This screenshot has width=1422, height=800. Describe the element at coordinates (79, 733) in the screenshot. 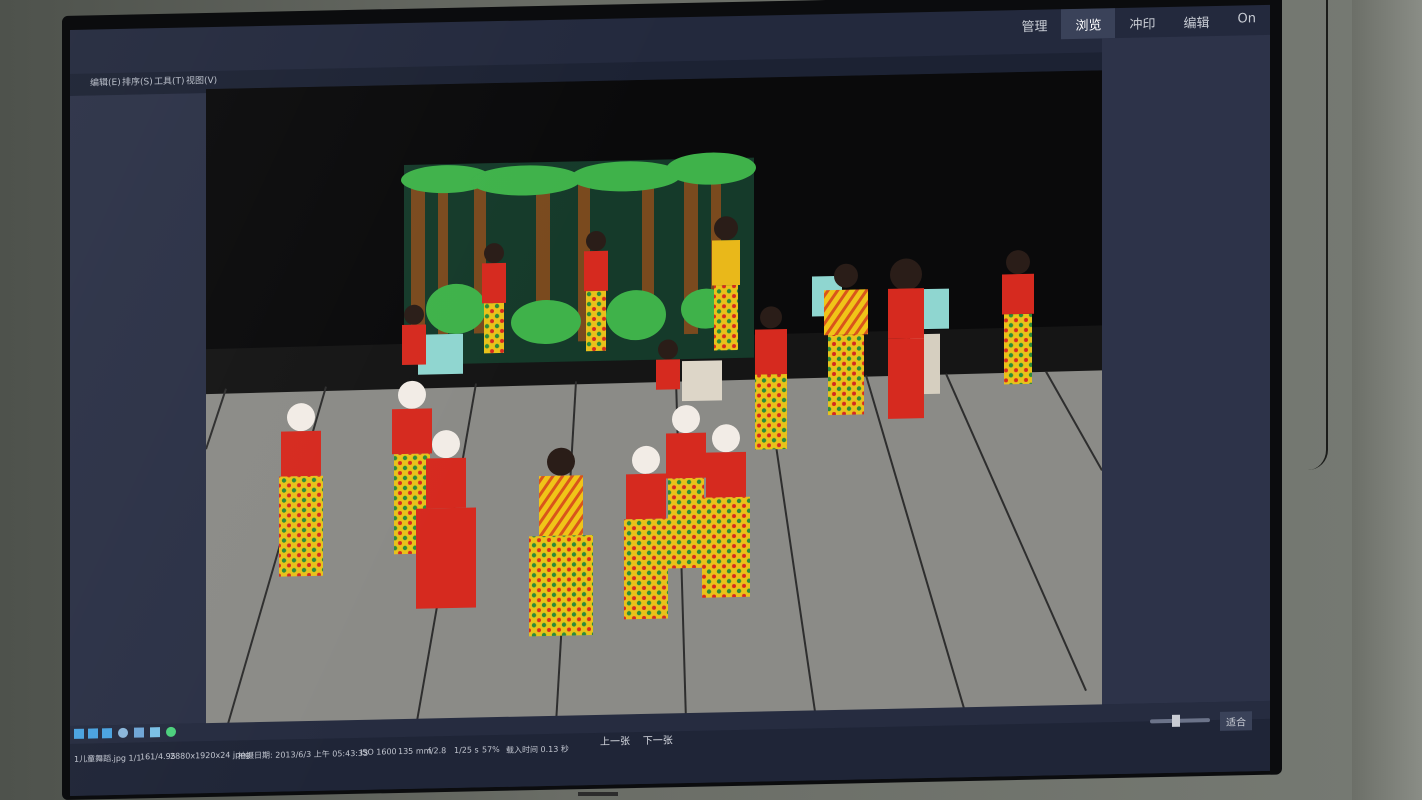

I see `grid-icon` at that location.